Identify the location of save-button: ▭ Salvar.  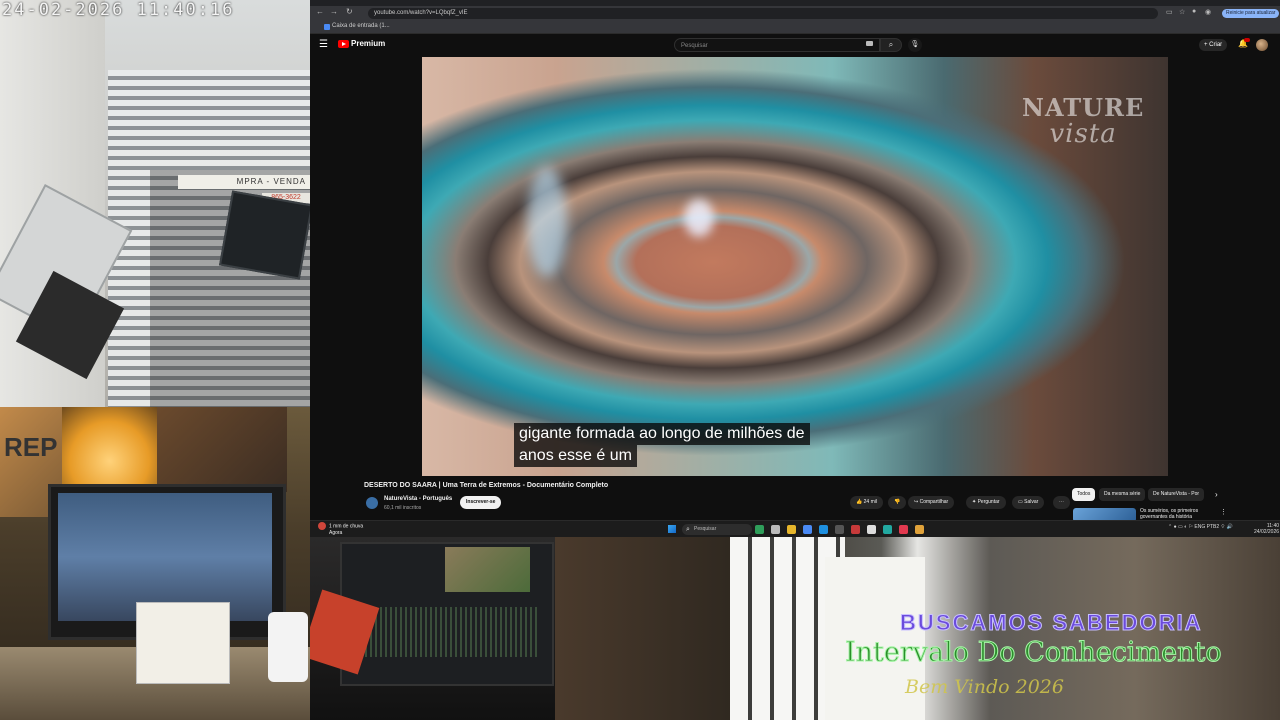
(1028, 502).